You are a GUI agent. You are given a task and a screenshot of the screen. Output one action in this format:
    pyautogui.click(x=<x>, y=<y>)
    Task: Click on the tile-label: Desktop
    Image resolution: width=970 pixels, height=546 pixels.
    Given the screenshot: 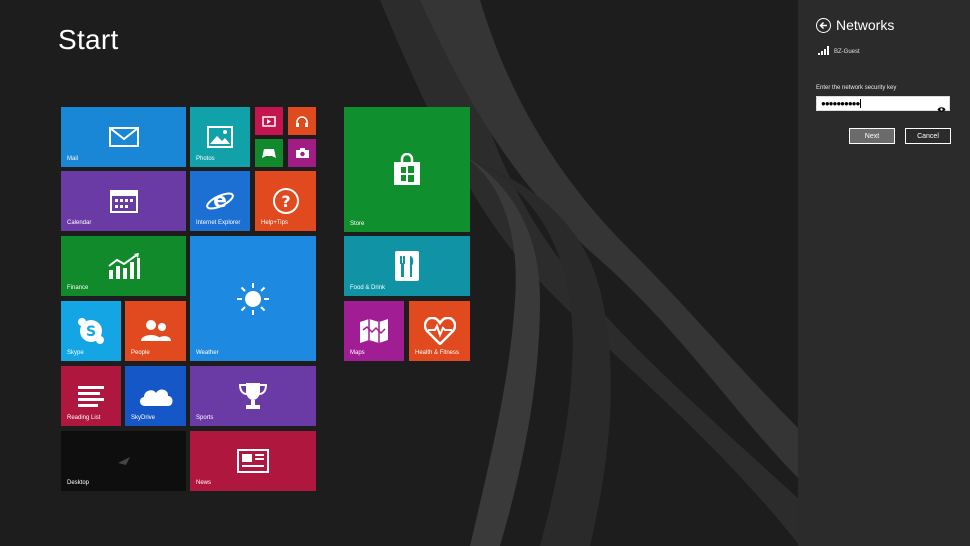 What is the action you would take?
    pyautogui.click(x=78, y=483)
    